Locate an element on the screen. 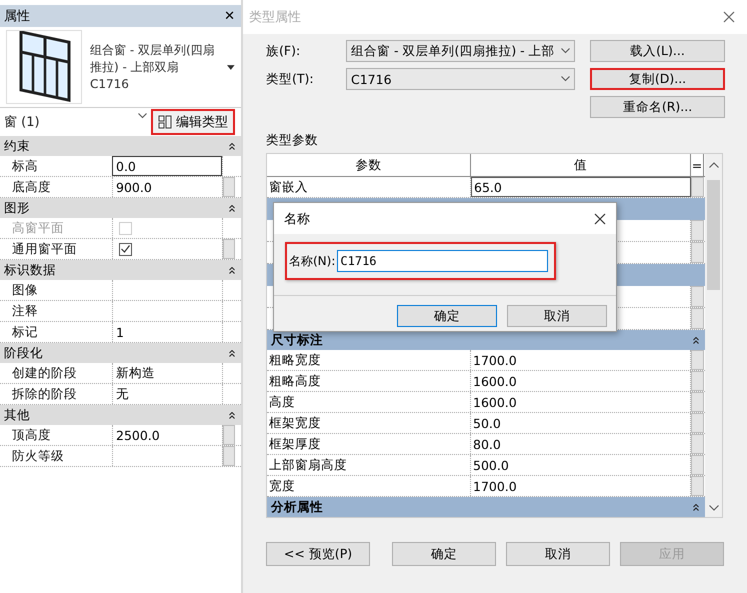 This screenshot has height=593, width=747. parameter-name: 框架厚度 is located at coordinates (369, 444).